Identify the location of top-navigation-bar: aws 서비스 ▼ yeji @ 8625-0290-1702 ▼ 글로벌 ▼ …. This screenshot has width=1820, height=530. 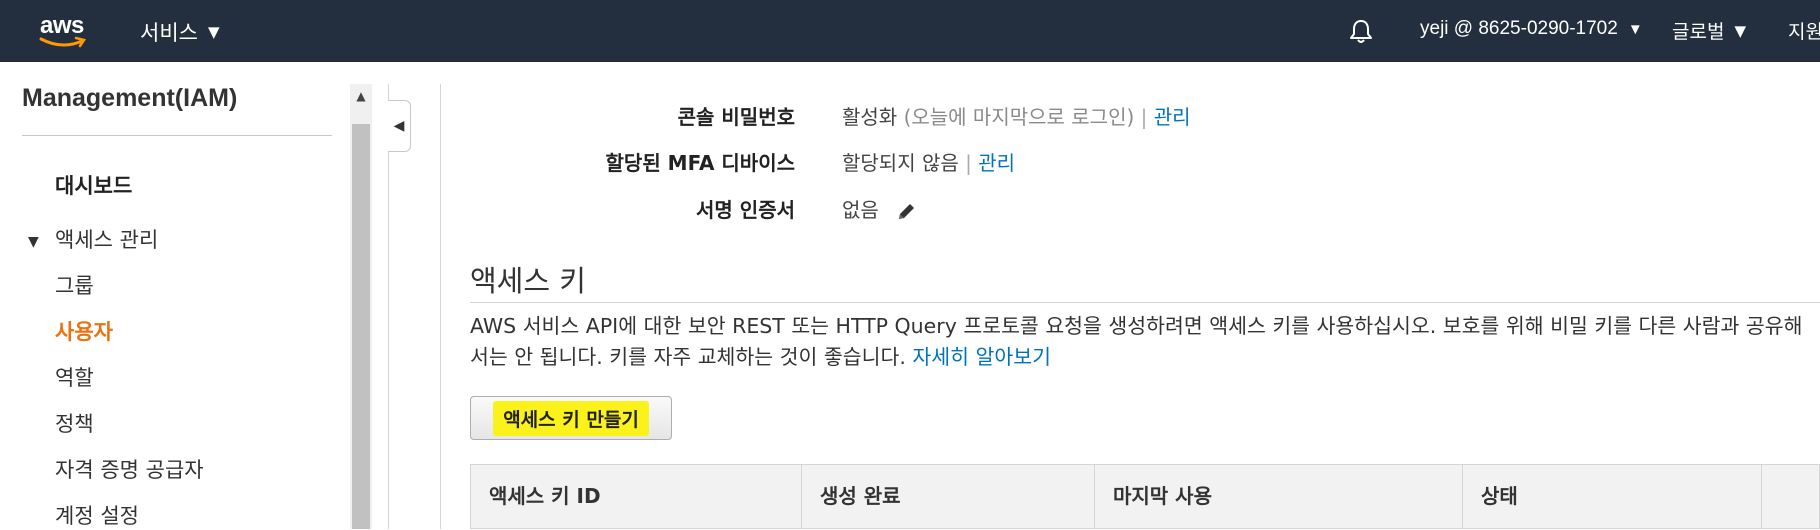
(910, 31).